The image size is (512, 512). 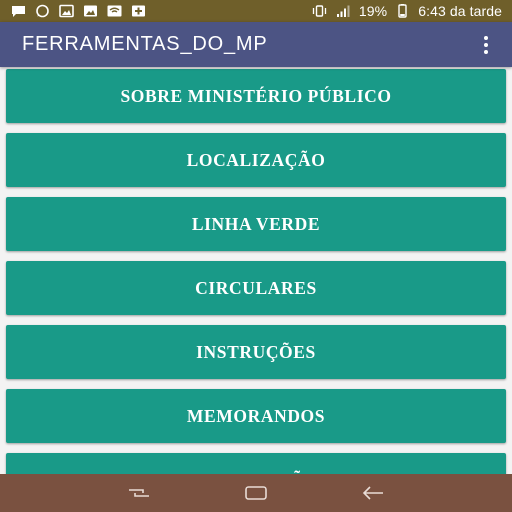 What do you see at coordinates (66, 11) in the screenshot?
I see `image-icon` at bounding box center [66, 11].